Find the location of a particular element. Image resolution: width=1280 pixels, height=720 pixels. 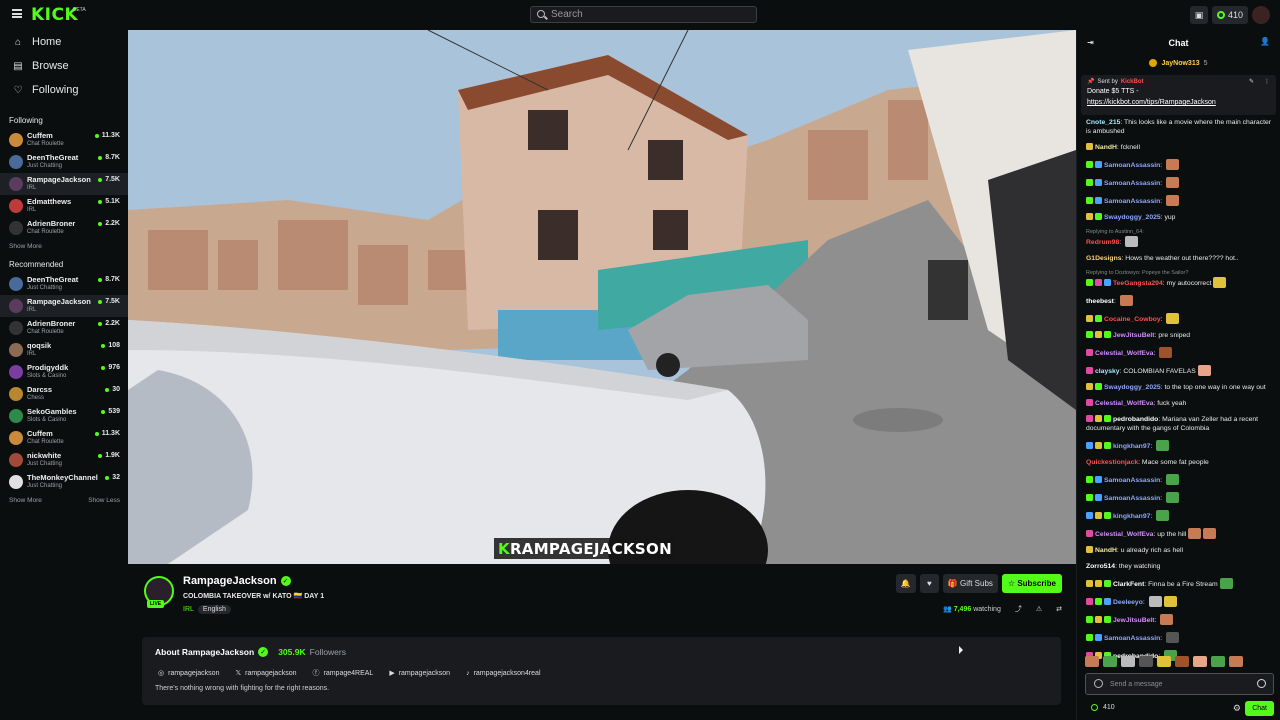

chat-username: theebest is located at coordinates (1100, 301).